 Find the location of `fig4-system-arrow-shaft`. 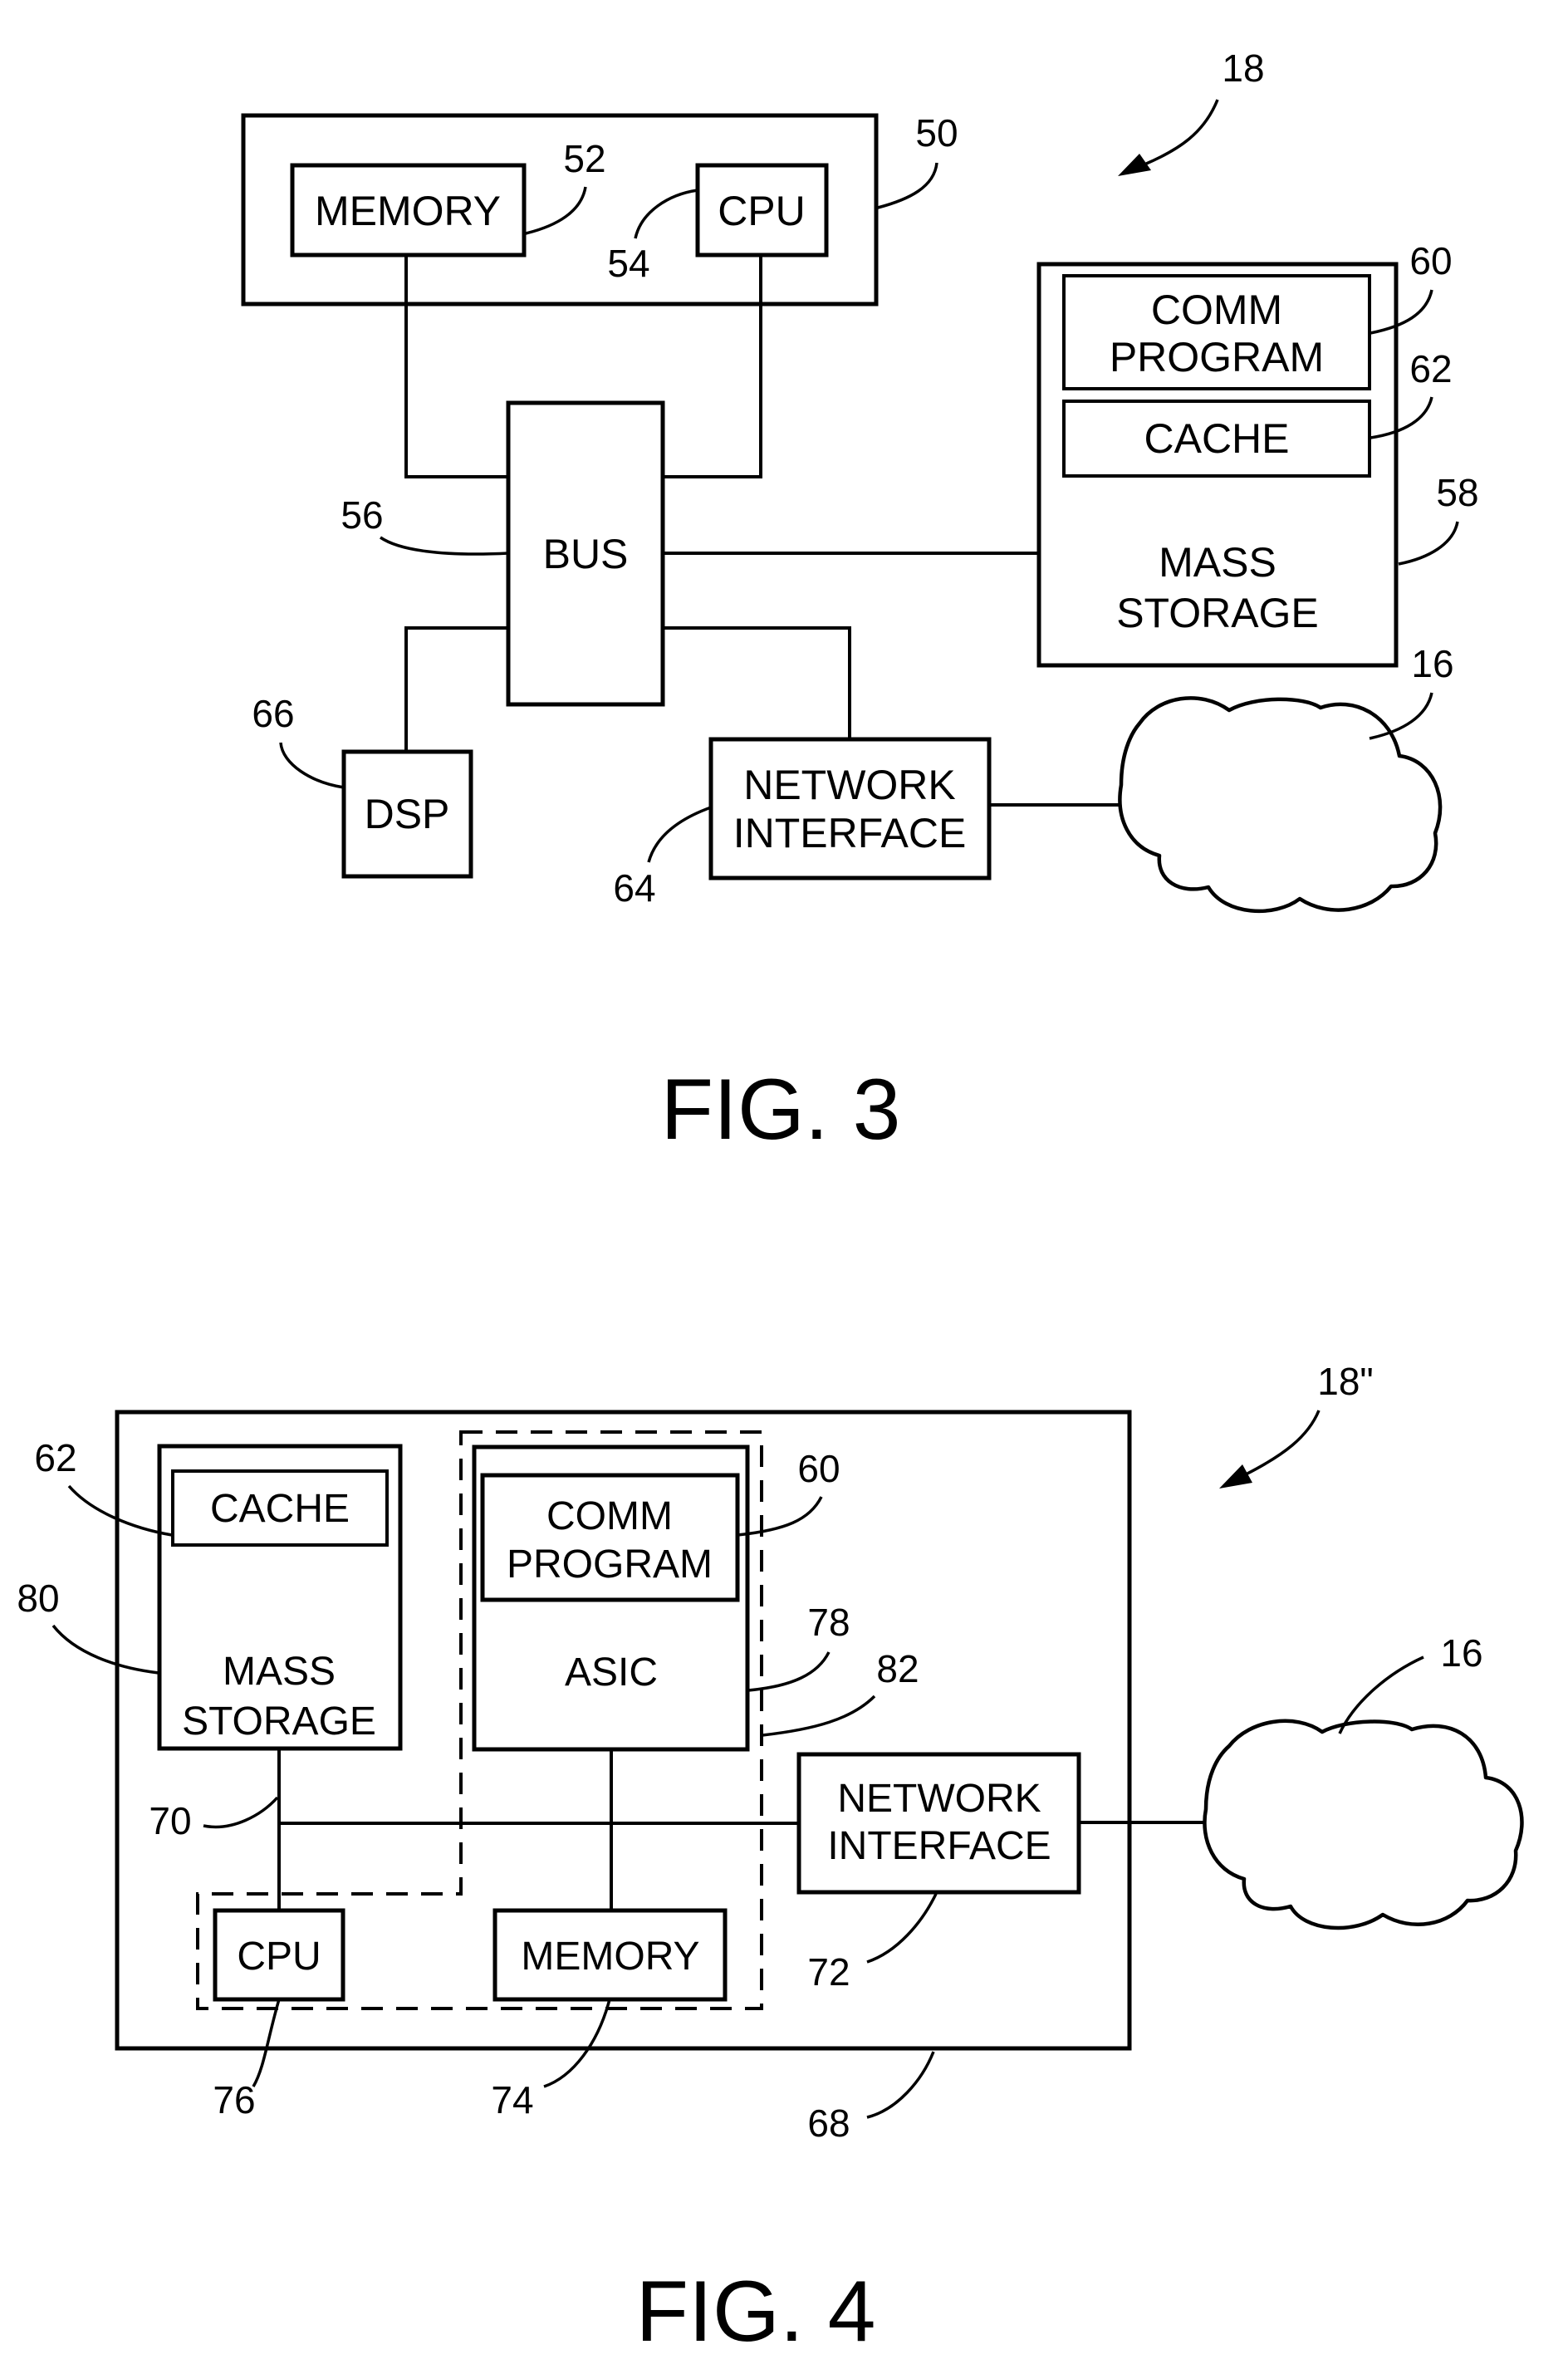

fig4-system-arrow-shaft is located at coordinates (1283, 1443).